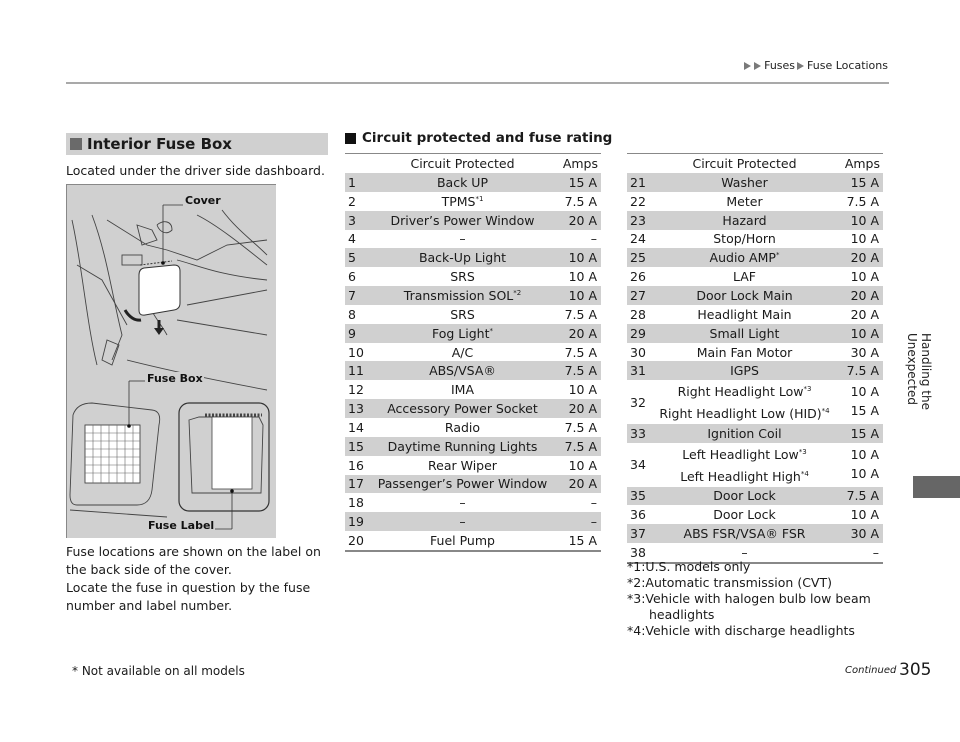  What do you see at coordinates (638, 465) in the screenshot?
I see `fuse-number: 34` at bounding box center [638, 465].